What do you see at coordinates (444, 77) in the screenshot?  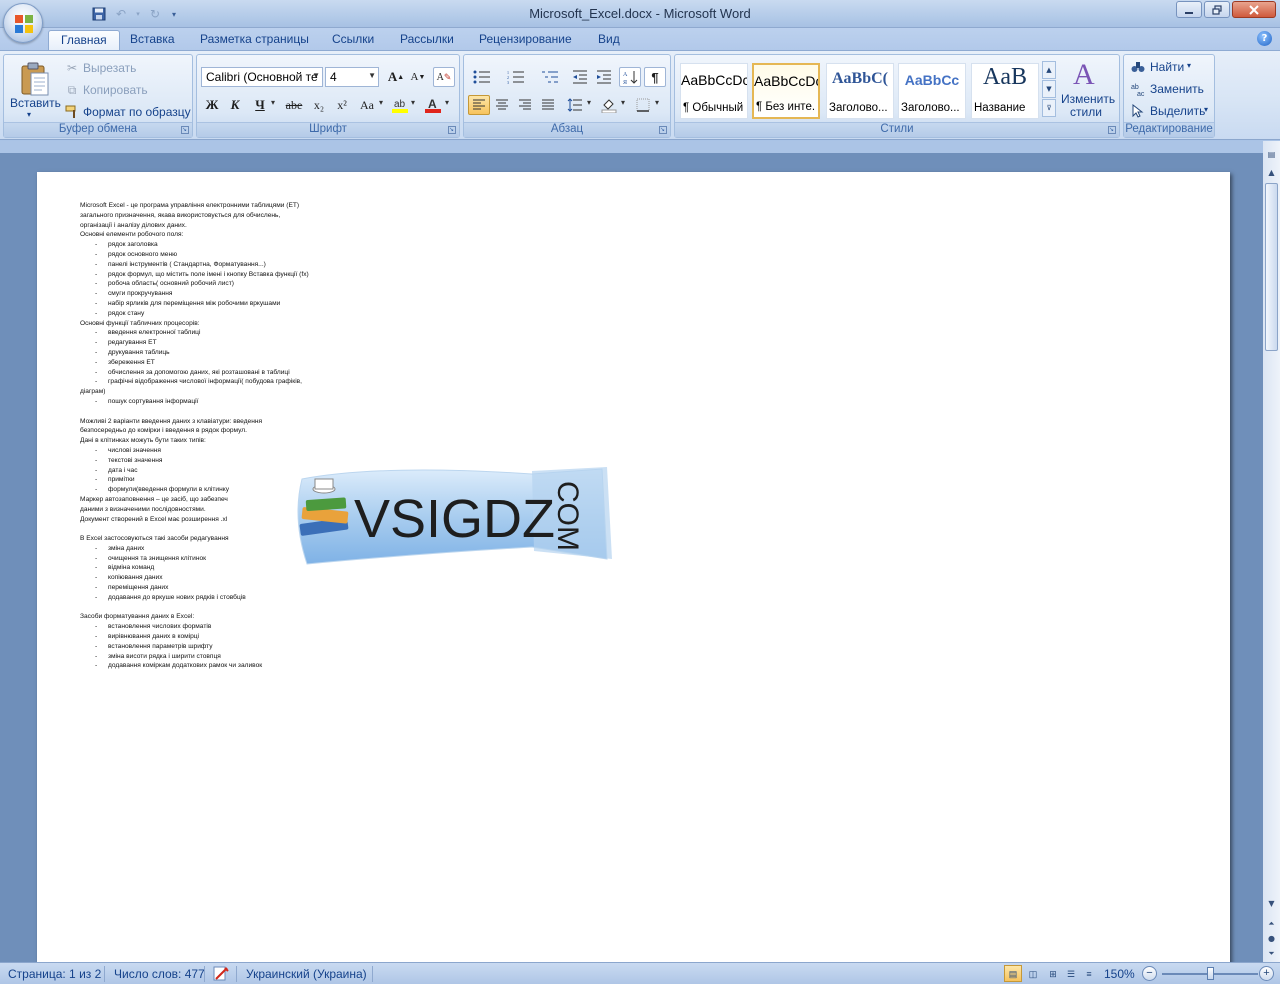 I see `clear-formatting-icon: A ✎` at bounding box center [444, 77].